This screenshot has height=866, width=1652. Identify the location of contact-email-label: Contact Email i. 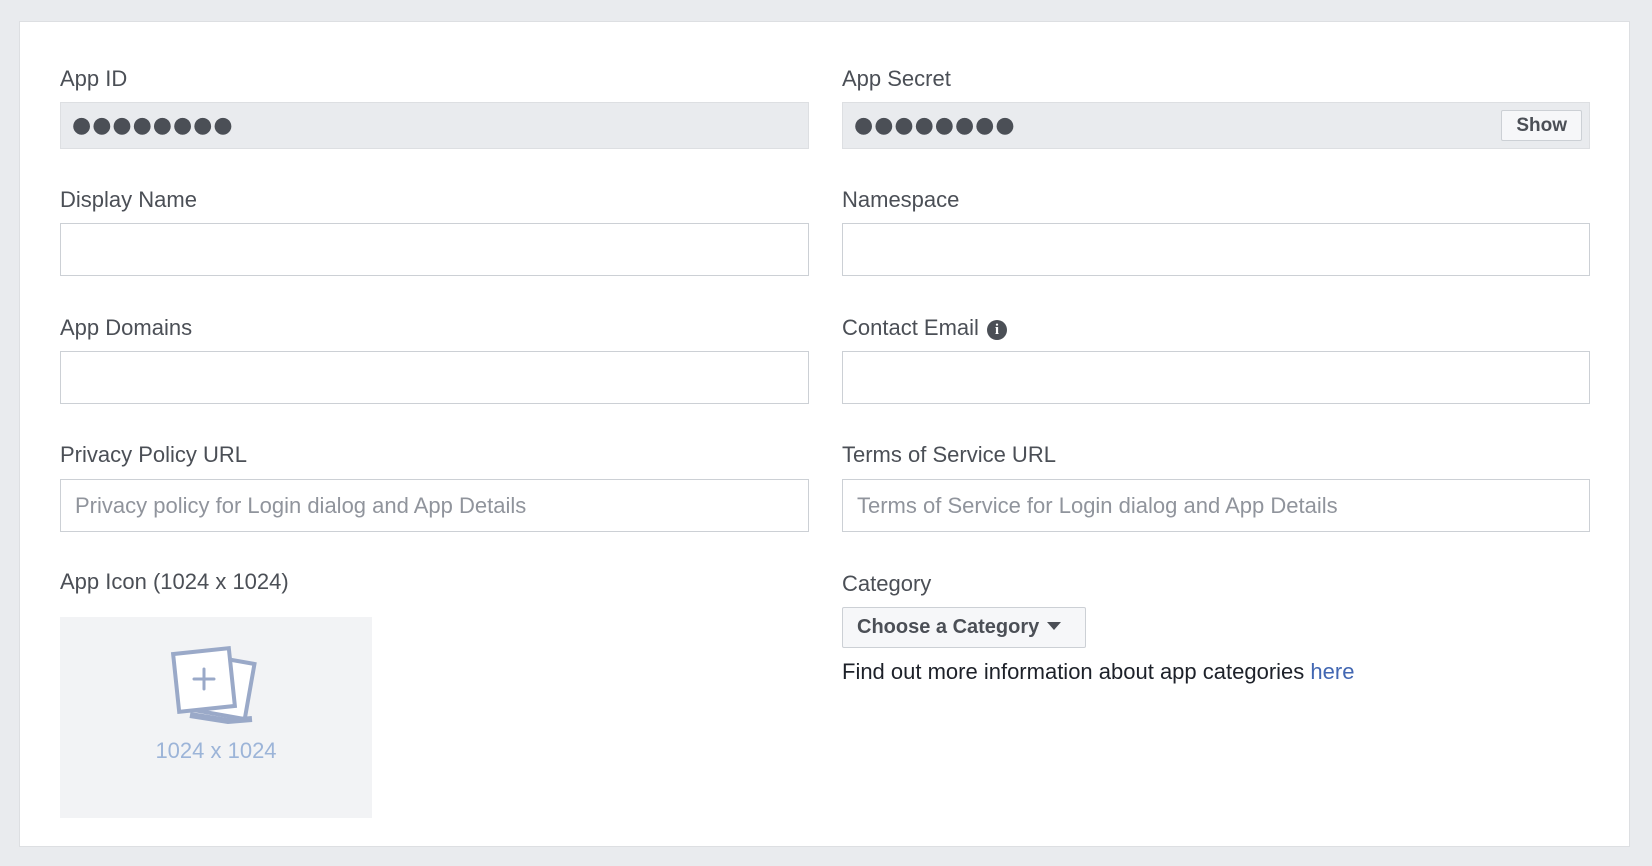
(924, 328).